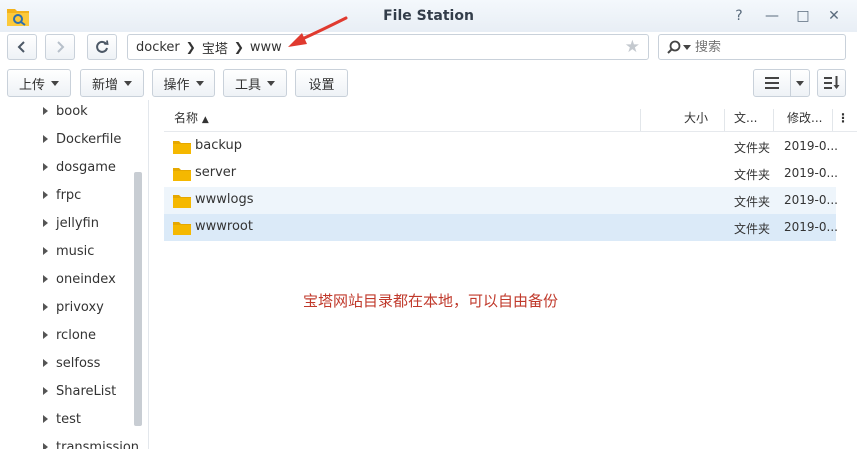 This screenshot has width=857, height=449. I want to click on tree-scrollbar, so click(138, 299).